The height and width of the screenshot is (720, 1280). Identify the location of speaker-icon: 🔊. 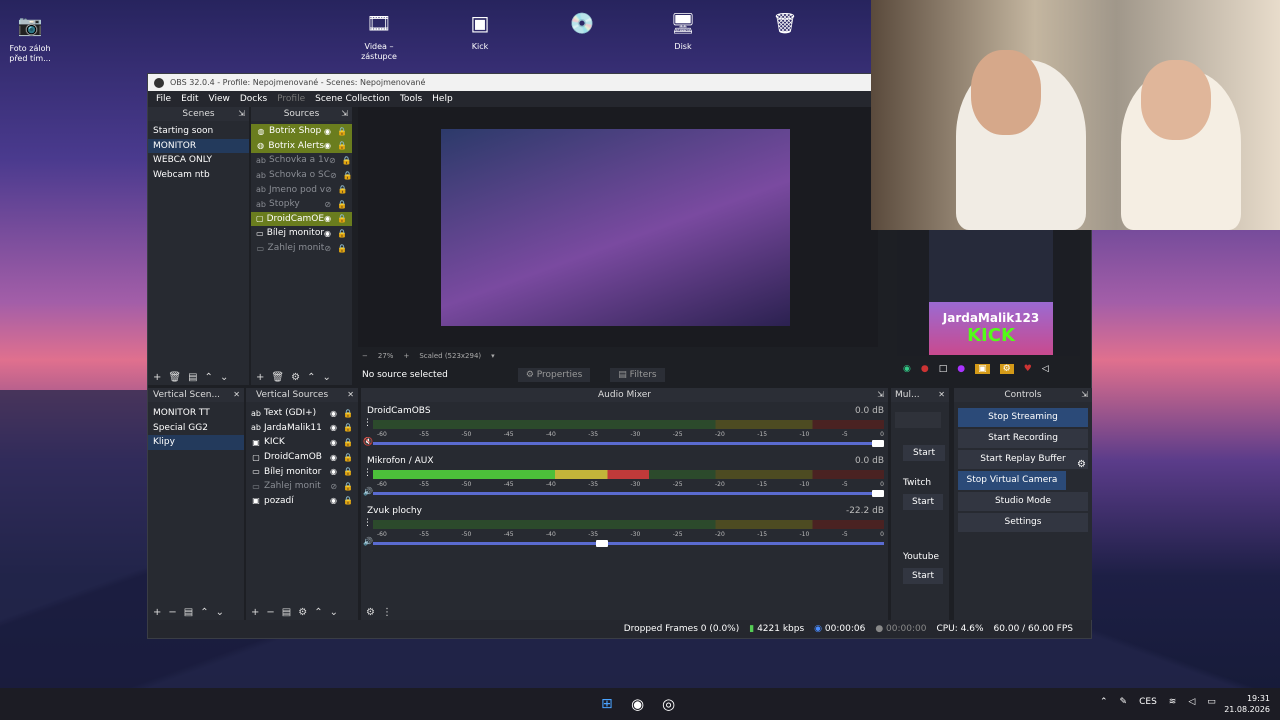
(368, 541).